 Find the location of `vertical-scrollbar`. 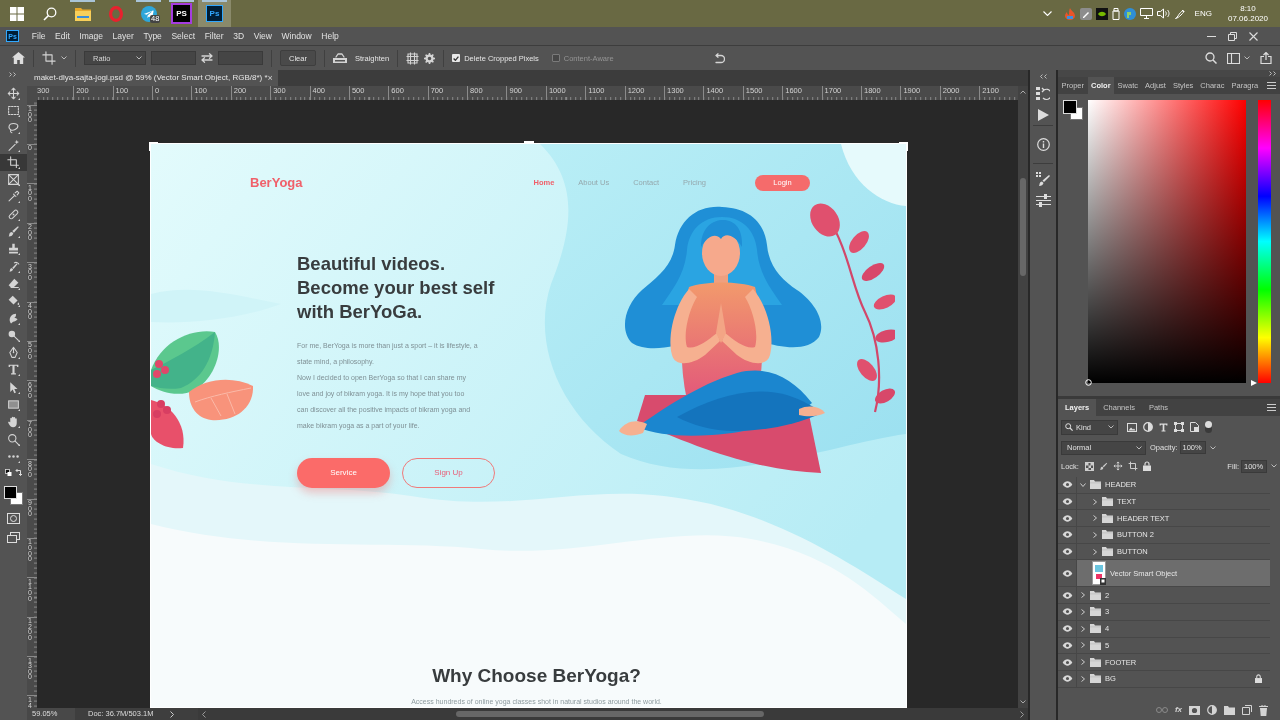

vertical-scrollbar is located at coordinates (1023, 397).